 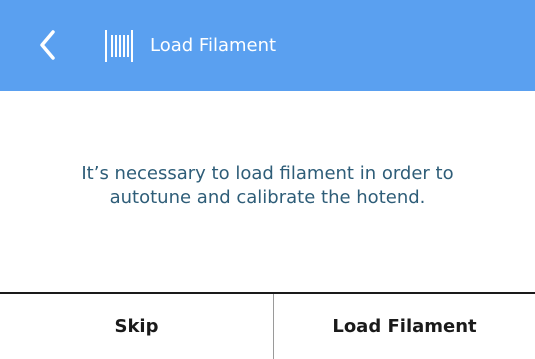 I want to click on page-title: Load Filament, so click(x=213, y=45).